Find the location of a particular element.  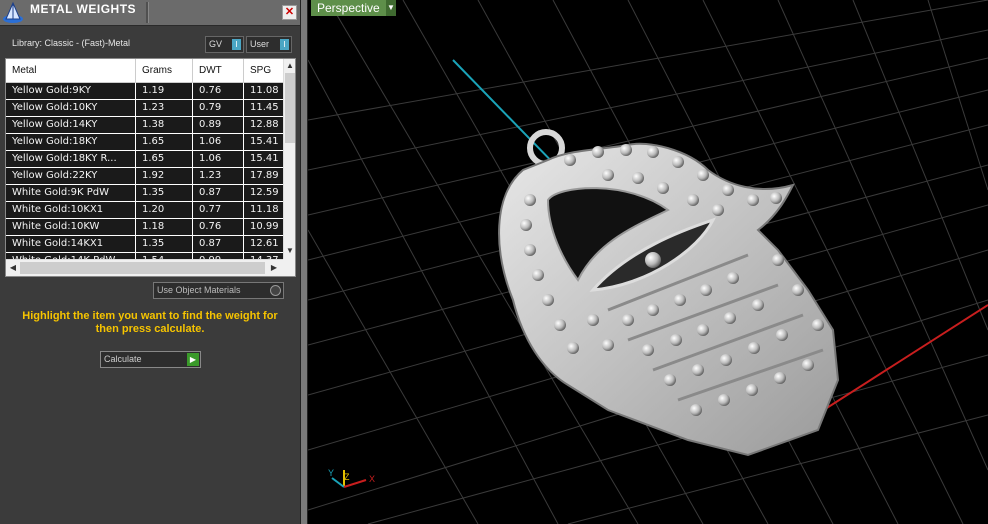

spg-cell: 17.89 is located at coordinates (264, 175).